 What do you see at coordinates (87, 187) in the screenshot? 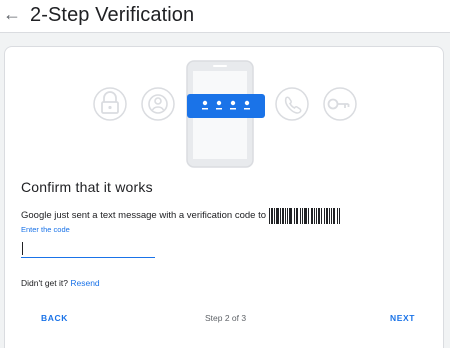
I see `confirm-title: Confirm that it works` at bounding box center [87, 187].